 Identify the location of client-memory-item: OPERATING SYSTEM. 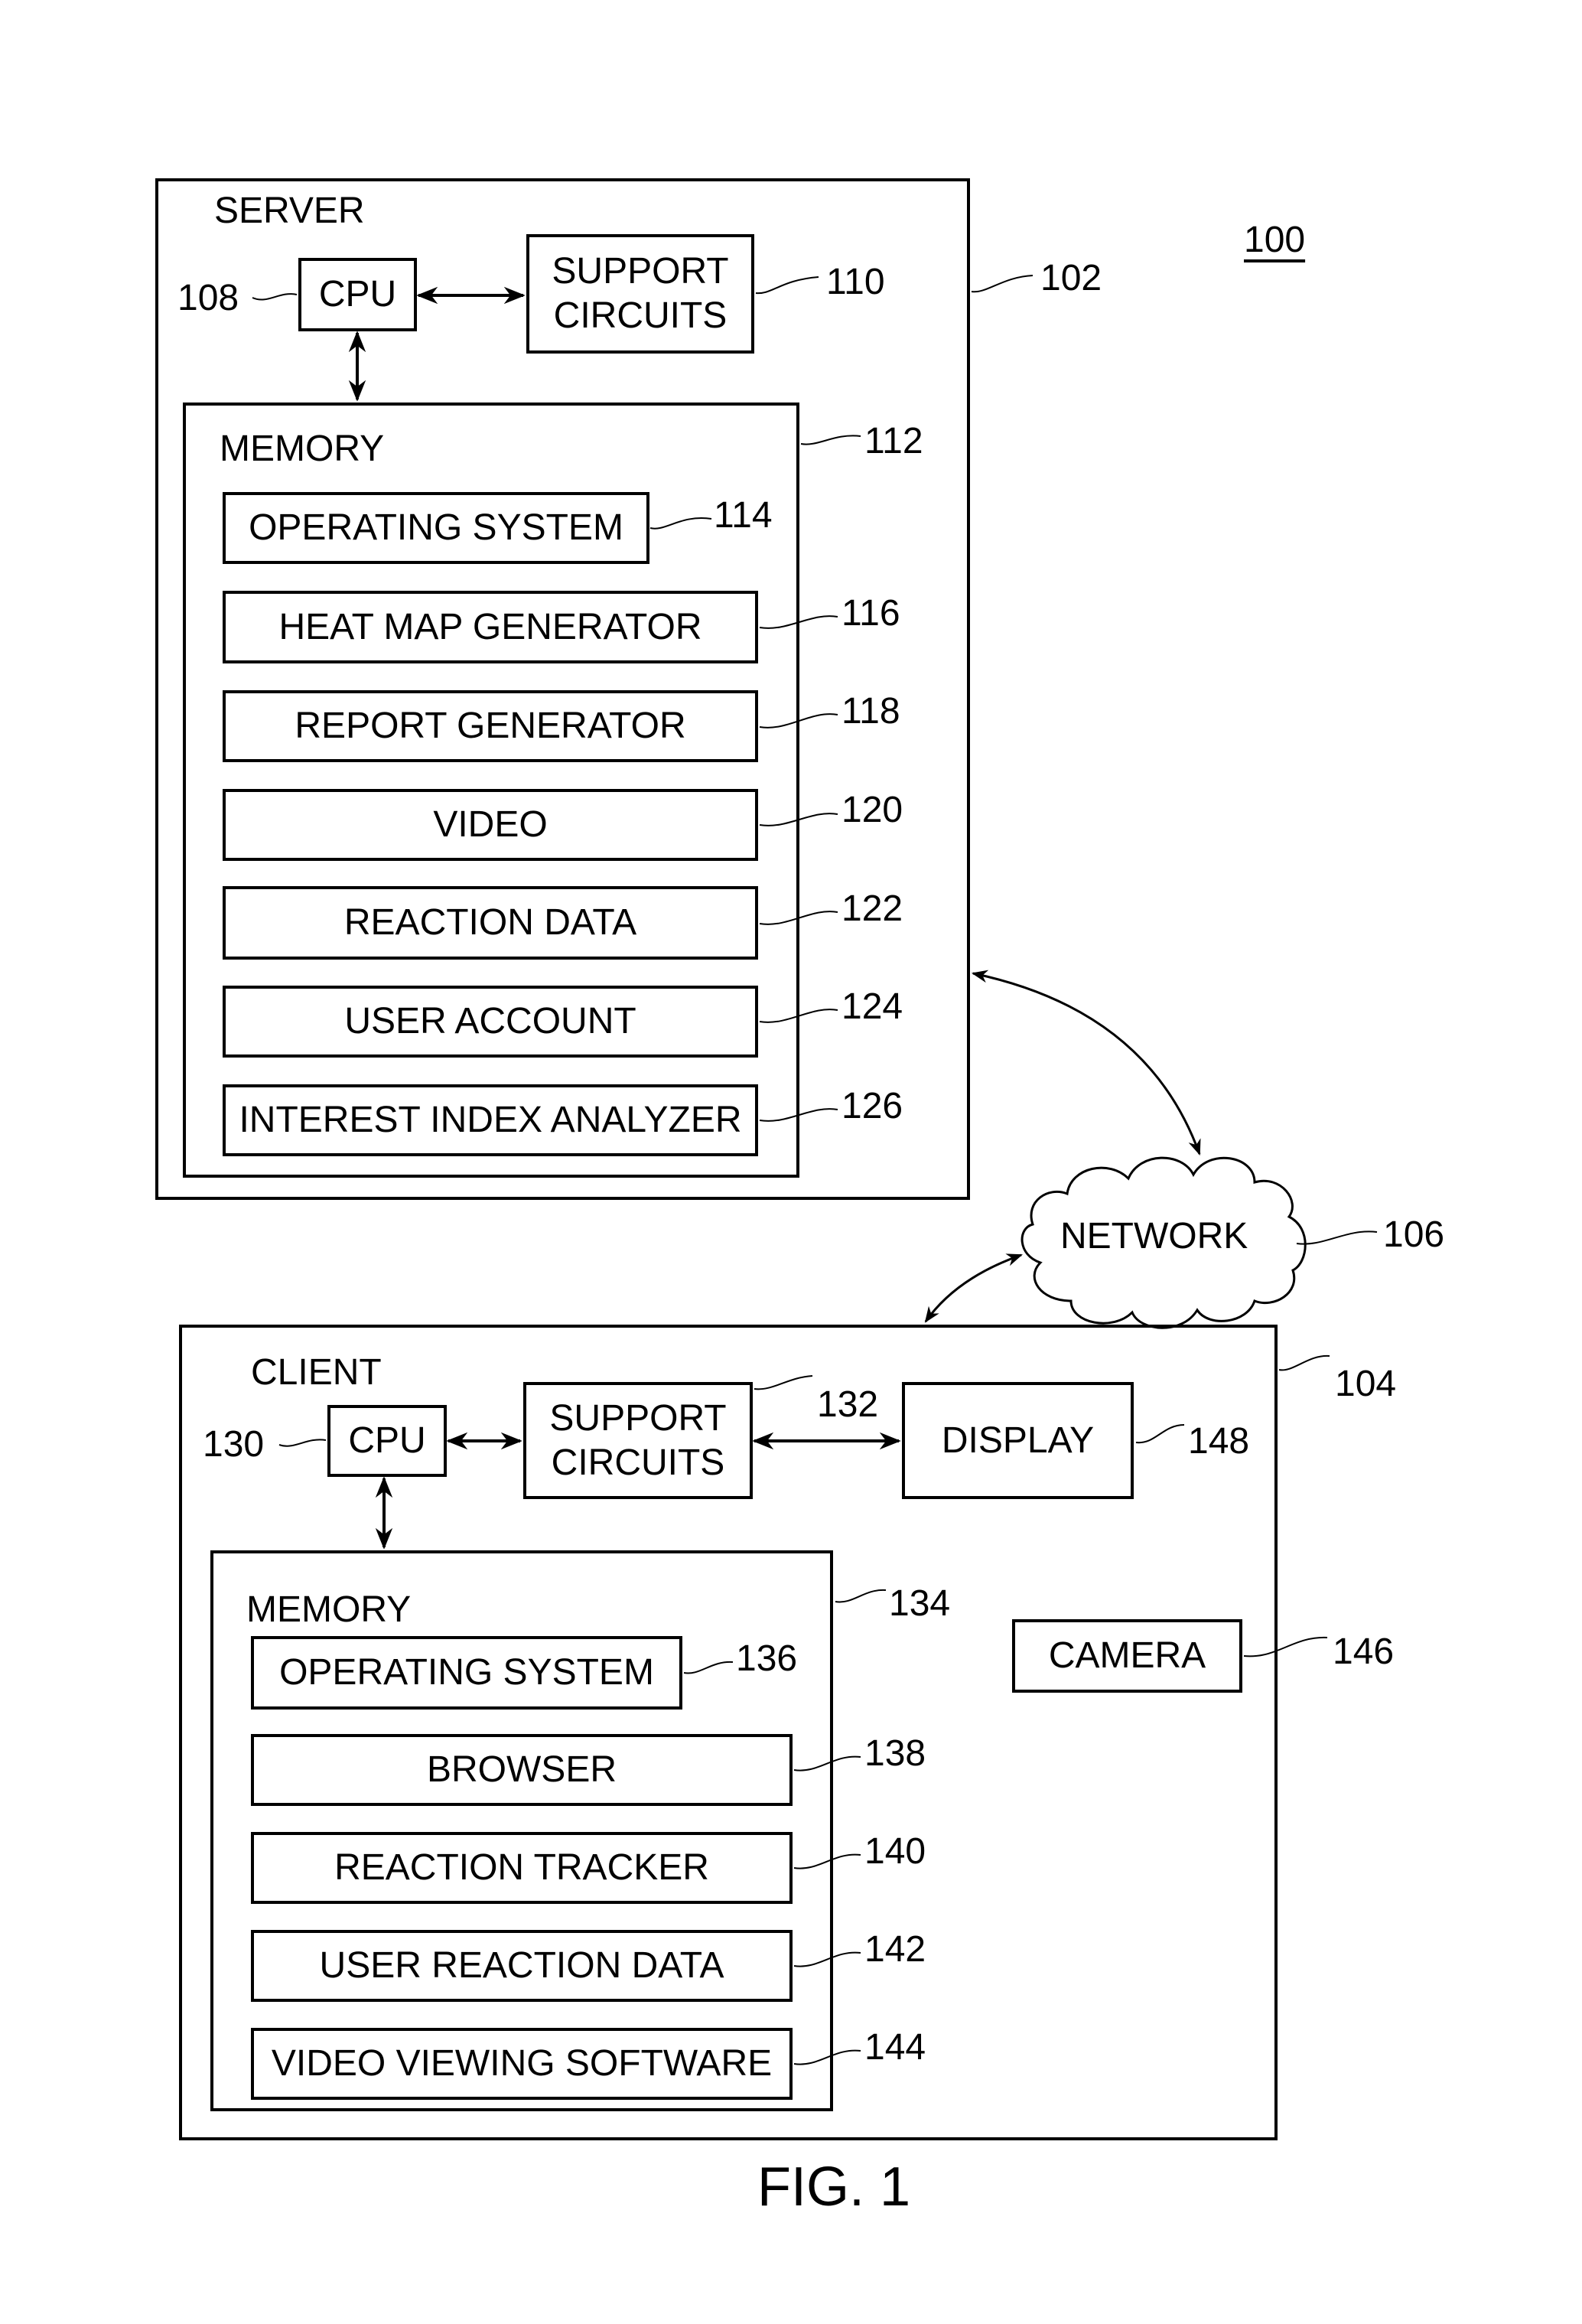
(466, 1673).